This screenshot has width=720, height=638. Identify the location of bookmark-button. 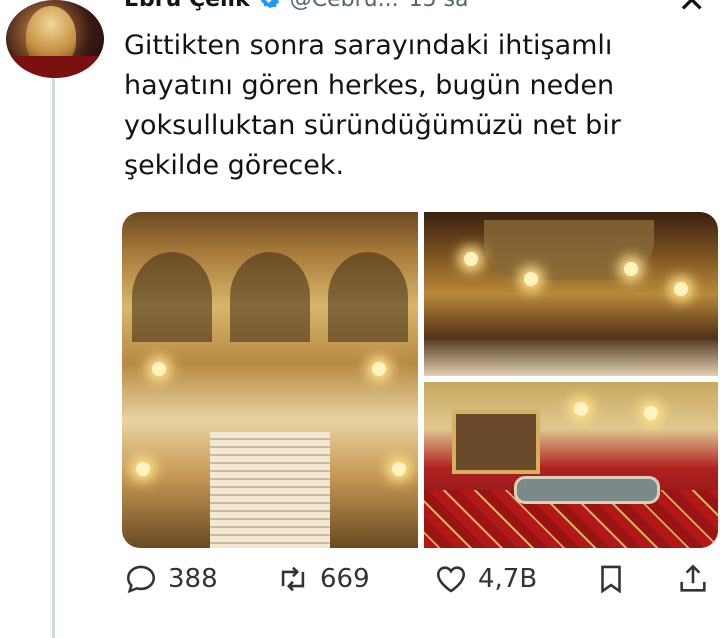
(611, 579).